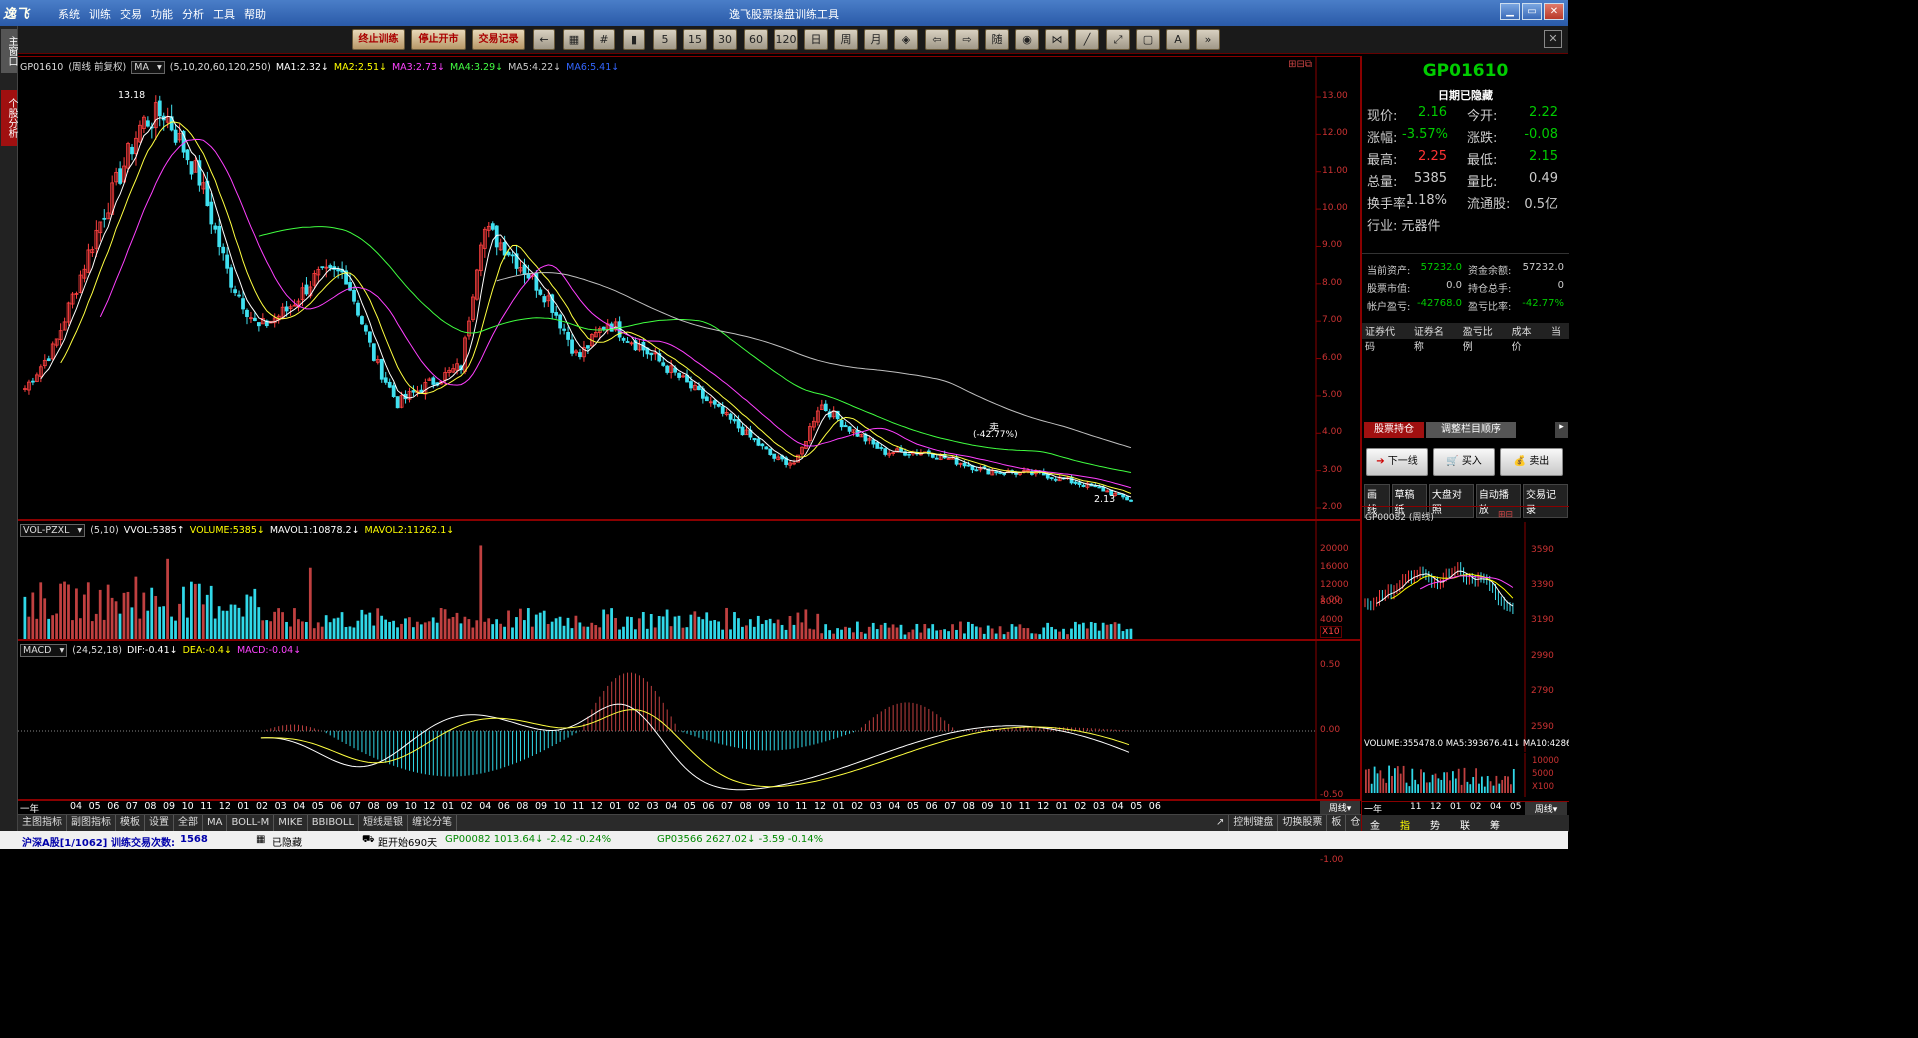 This screenshot has height=1038, width=1918. Describe the element at coordinates (1542, 620) in the screenshot. I see `mini-price-tick: 3190` at that location.